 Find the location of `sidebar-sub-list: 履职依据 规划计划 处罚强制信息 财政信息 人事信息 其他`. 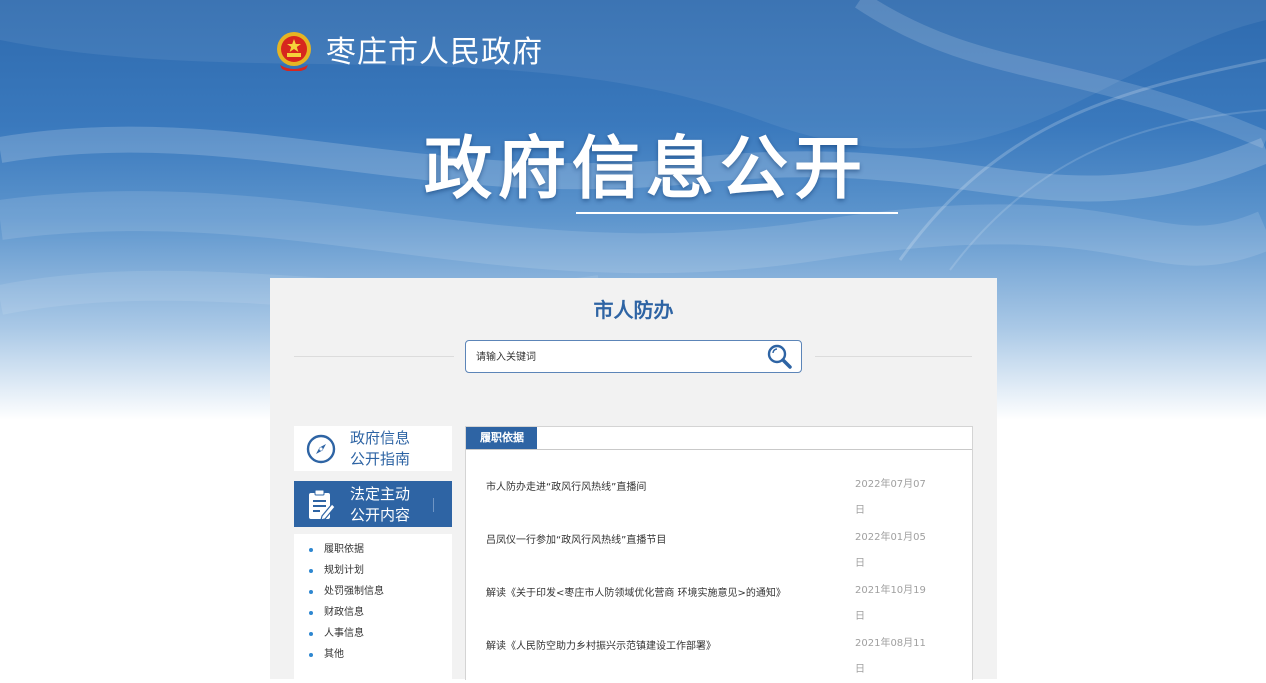

sidebar-sub-list: 履职依据 规划计划 处罚强制信息 财政信息 人事信息 其他 is located at coordinates (373, 606).